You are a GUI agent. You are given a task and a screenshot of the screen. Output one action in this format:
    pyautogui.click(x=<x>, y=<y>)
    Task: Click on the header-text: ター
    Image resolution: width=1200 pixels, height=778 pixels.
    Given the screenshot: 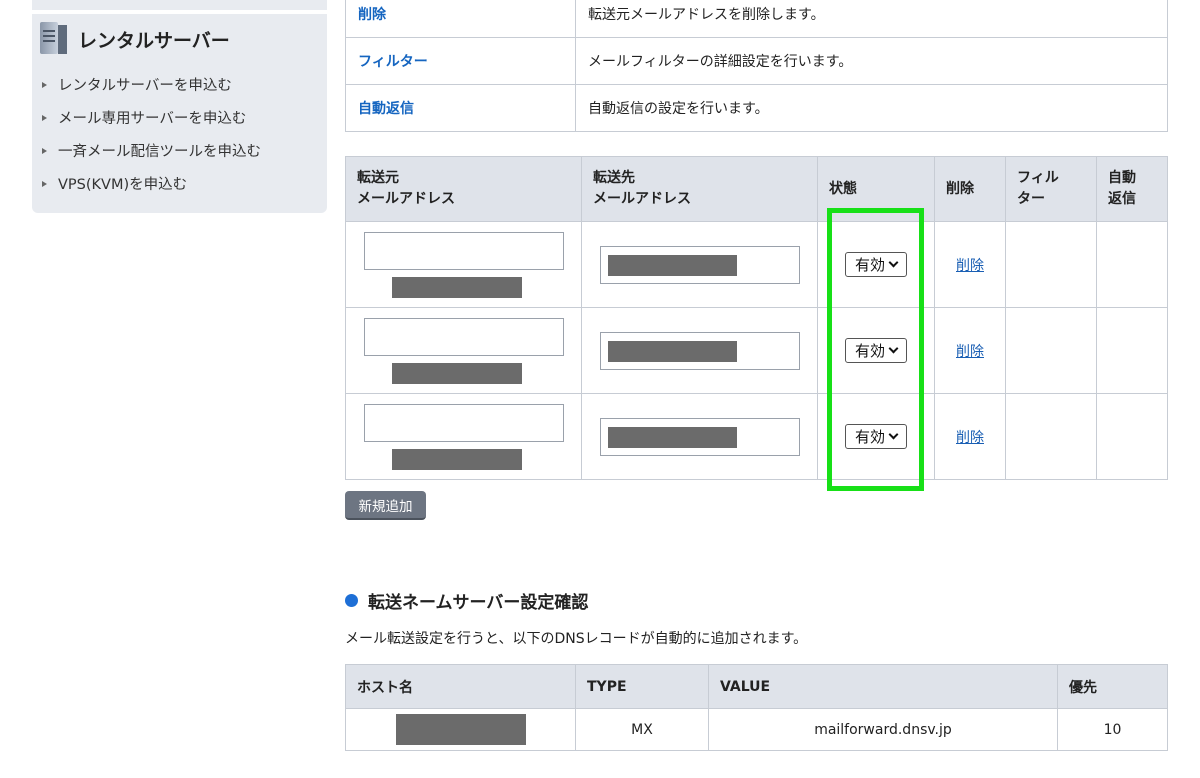 What is the action you would take?
    pyautogui.click(x=1031, y=199)
    